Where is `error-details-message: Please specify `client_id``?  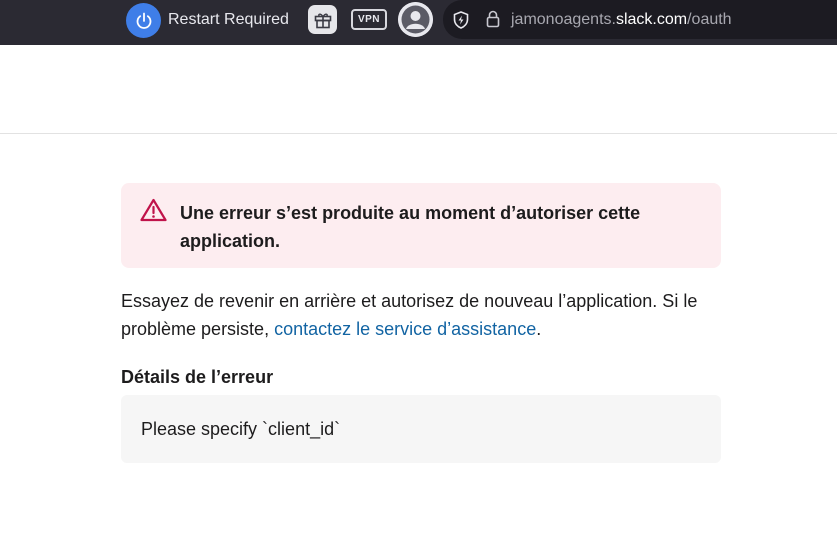
error-details-message: Please specify `client_id` is located at coordinates (241, 429).